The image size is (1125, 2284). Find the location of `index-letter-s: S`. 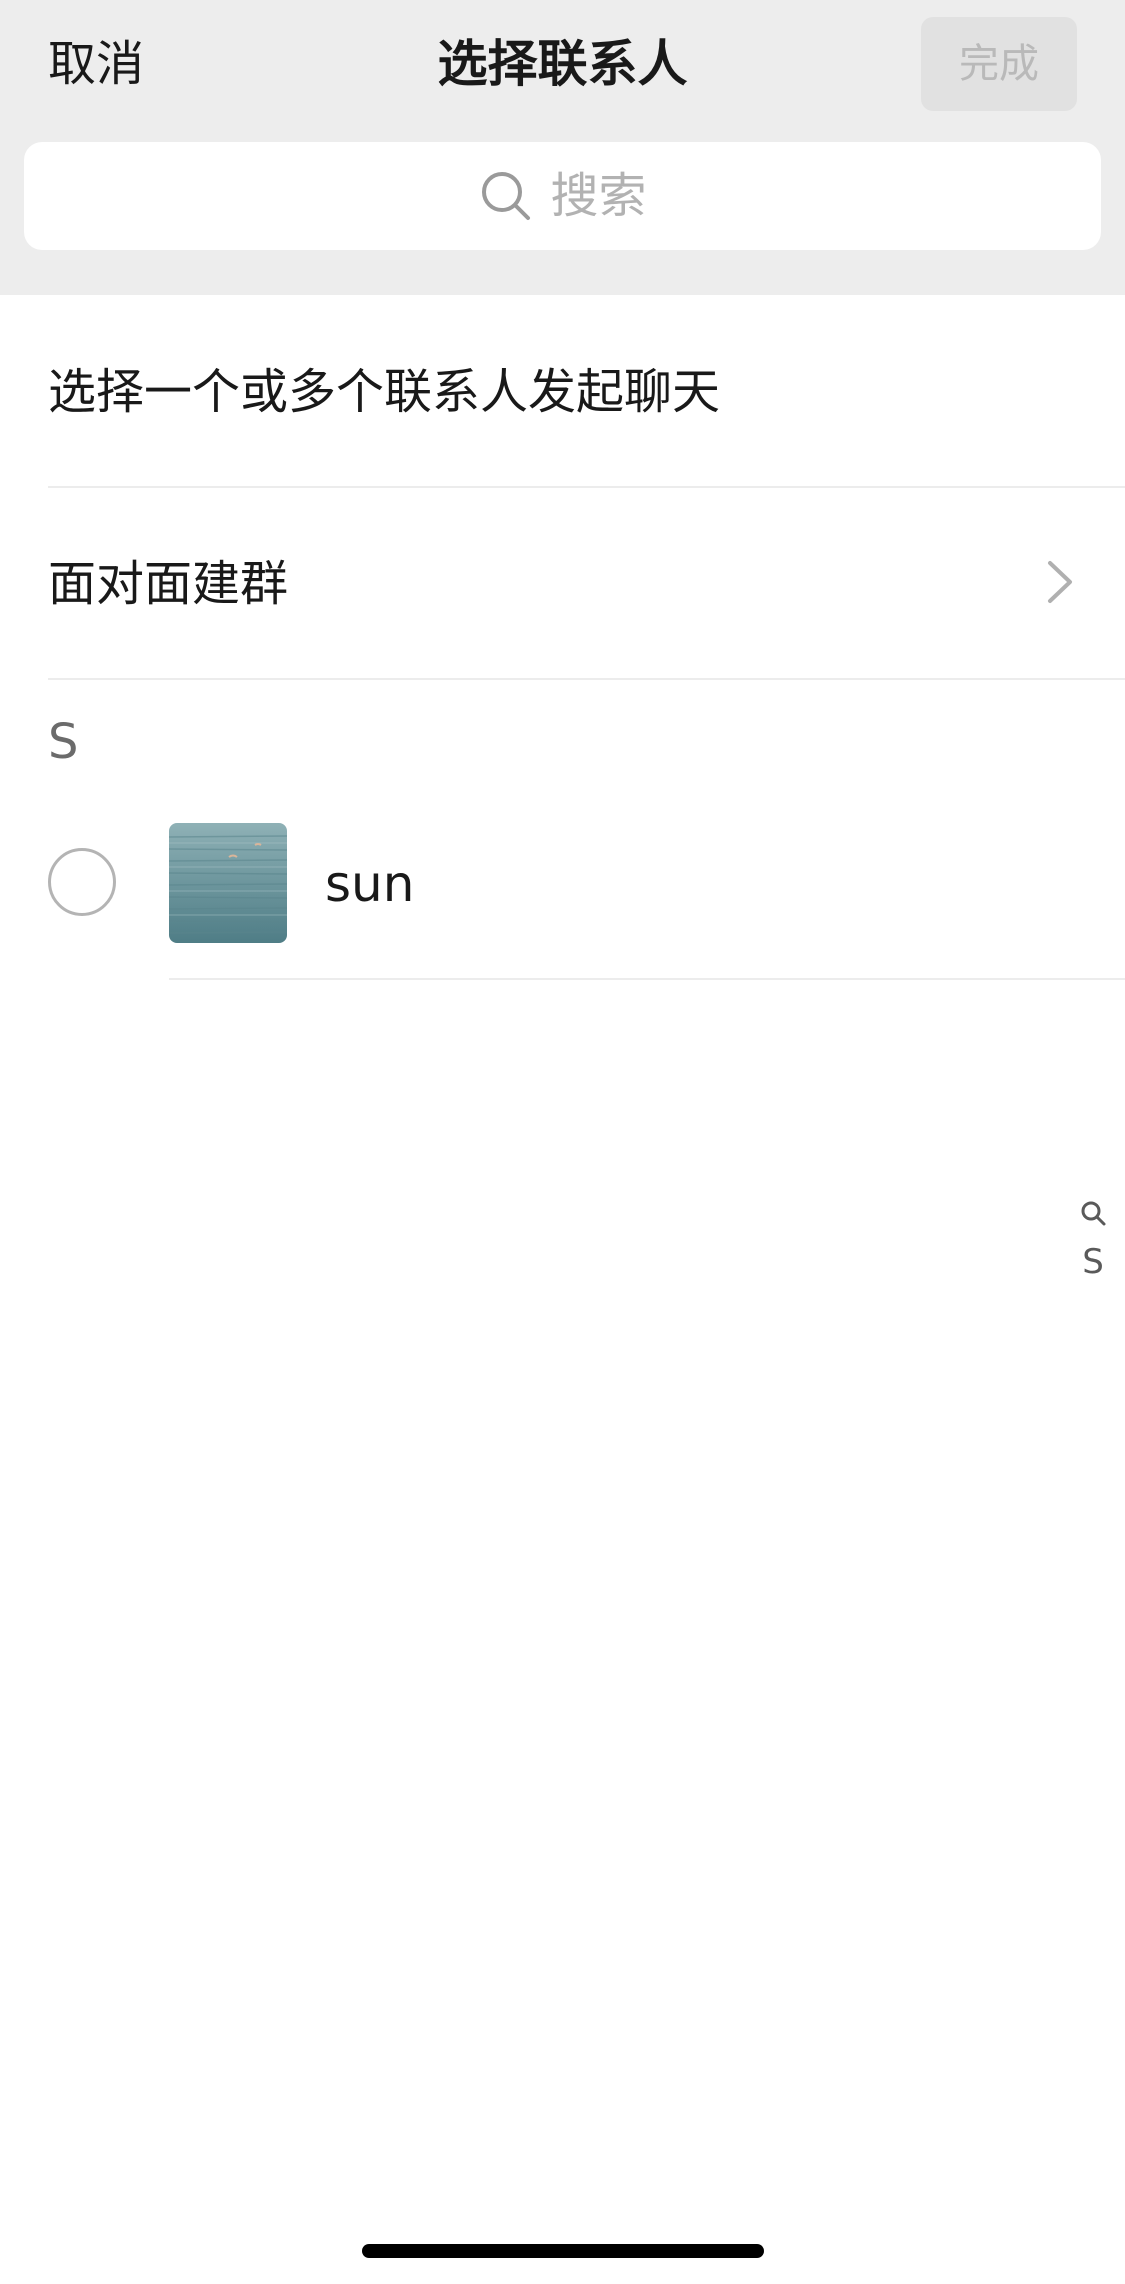

index-letter-s: S is located at coordinates (1093, 1262).